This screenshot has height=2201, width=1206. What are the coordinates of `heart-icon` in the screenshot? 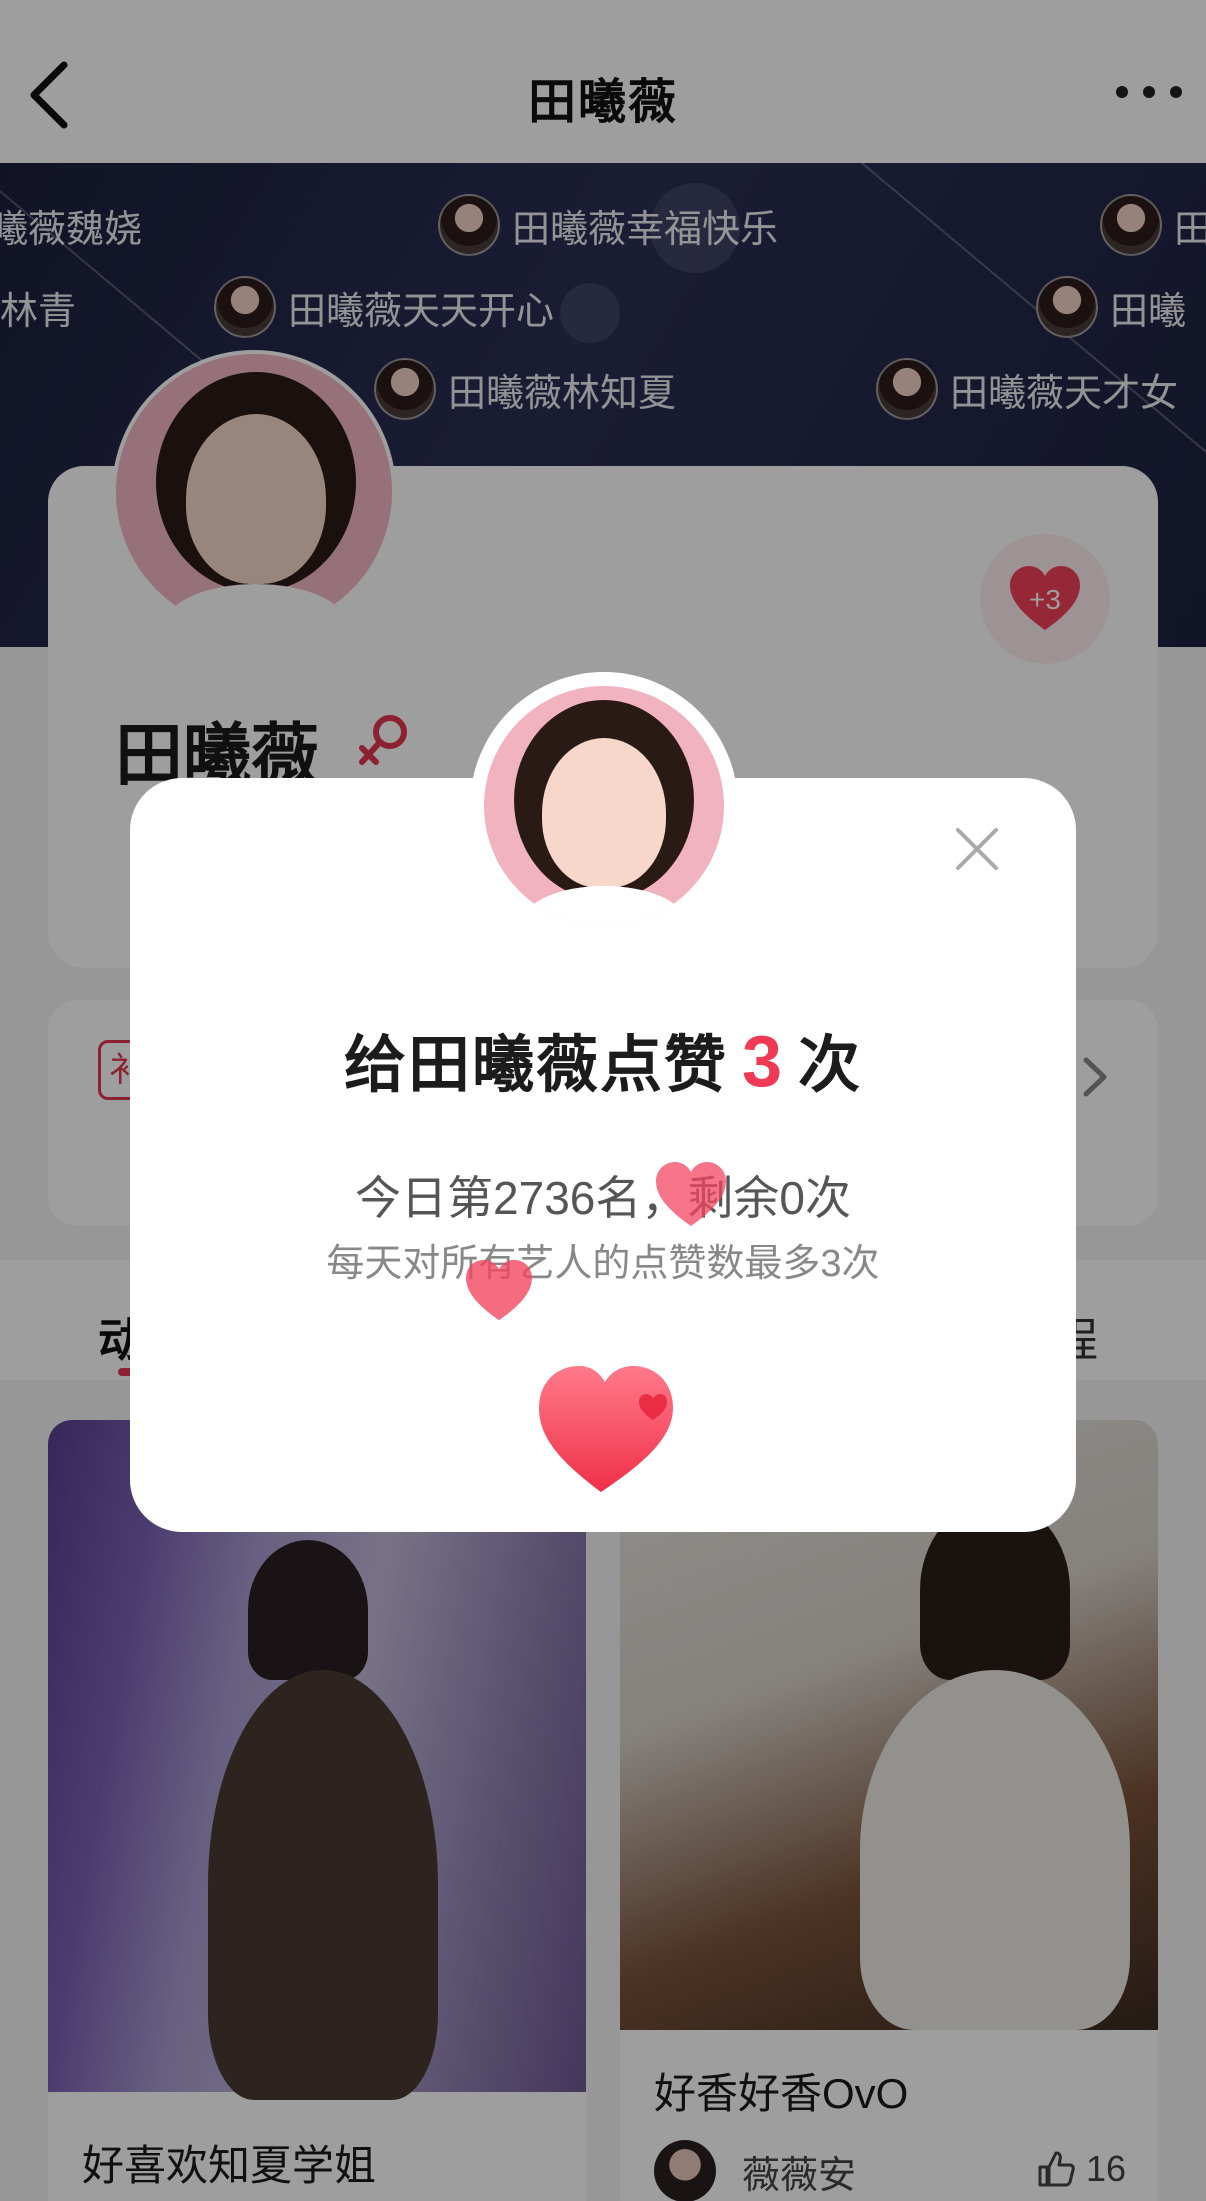 It's located at (610, 1428).